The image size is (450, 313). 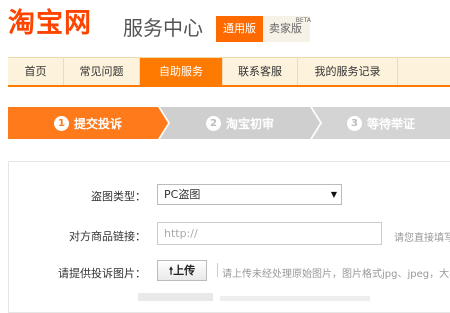 I want to click on taobao-logo: 淘宝网, so click(x=50, y=24).